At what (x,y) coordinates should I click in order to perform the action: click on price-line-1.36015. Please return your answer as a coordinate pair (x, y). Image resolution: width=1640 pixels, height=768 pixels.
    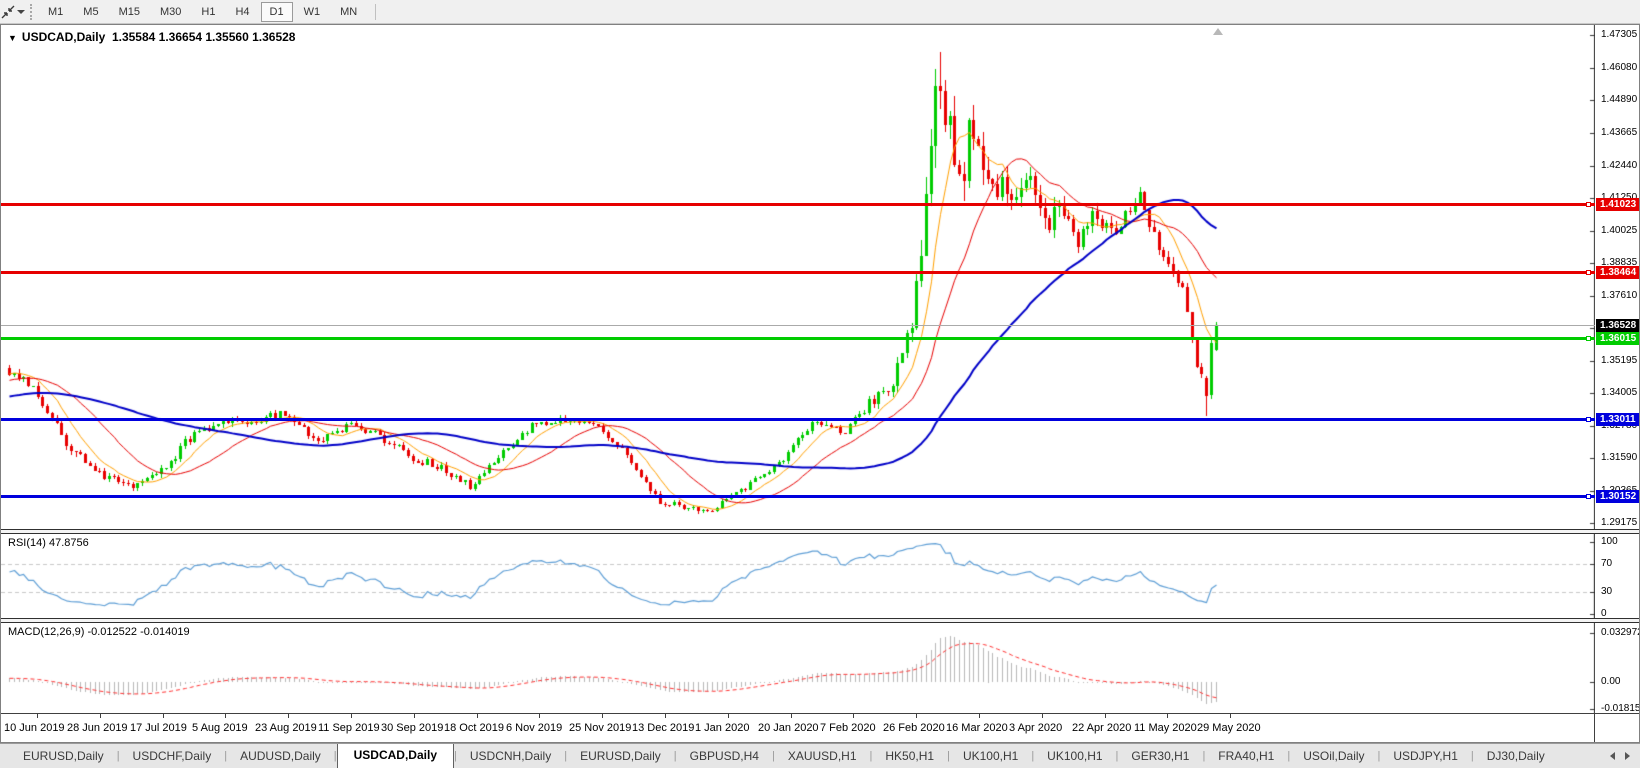
    Looking at the image, I should click on (798, 338).